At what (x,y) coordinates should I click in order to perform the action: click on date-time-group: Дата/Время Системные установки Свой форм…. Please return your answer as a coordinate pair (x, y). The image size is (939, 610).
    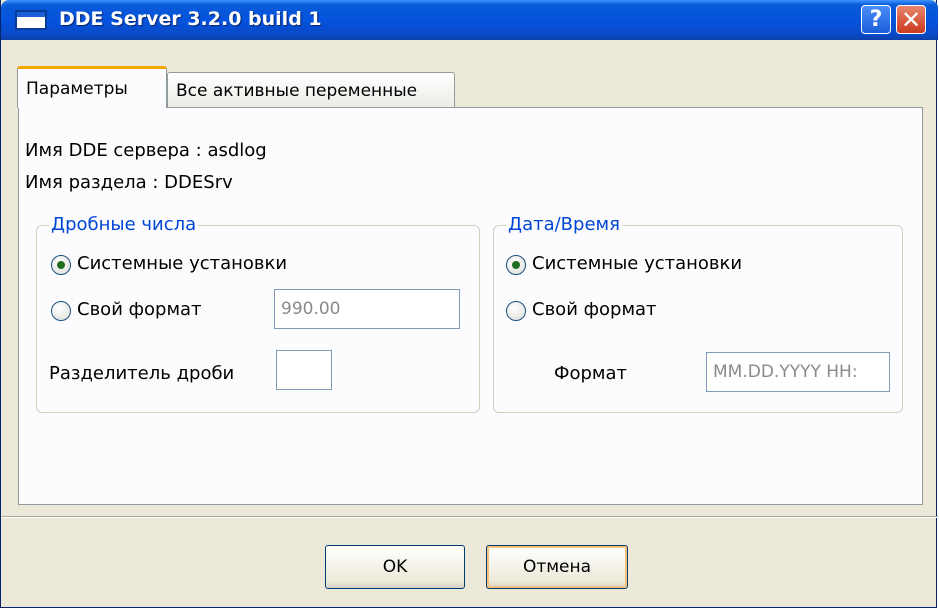
    Looking at the image, I should click on (698, 313).